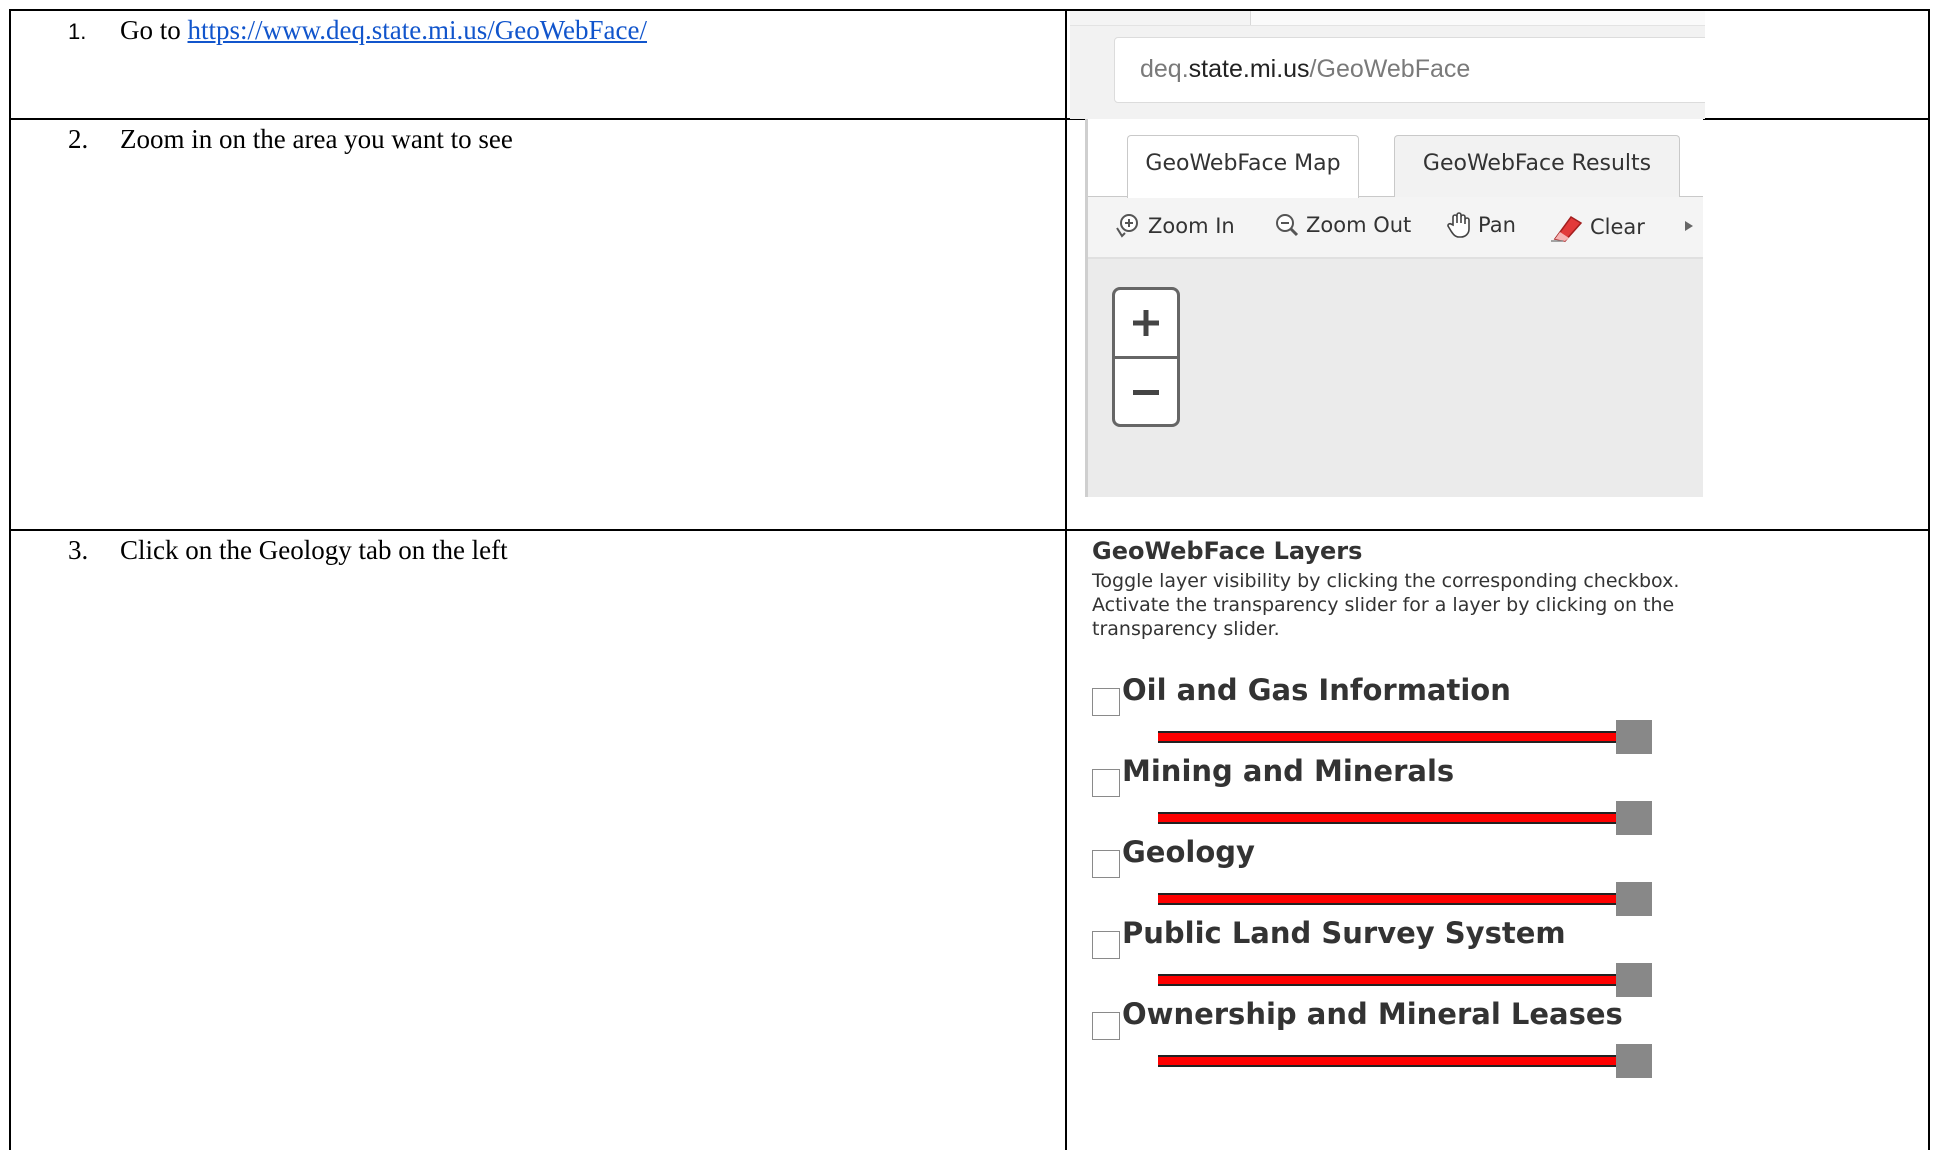  I want to click on minus-icon, so click(1146, 392).